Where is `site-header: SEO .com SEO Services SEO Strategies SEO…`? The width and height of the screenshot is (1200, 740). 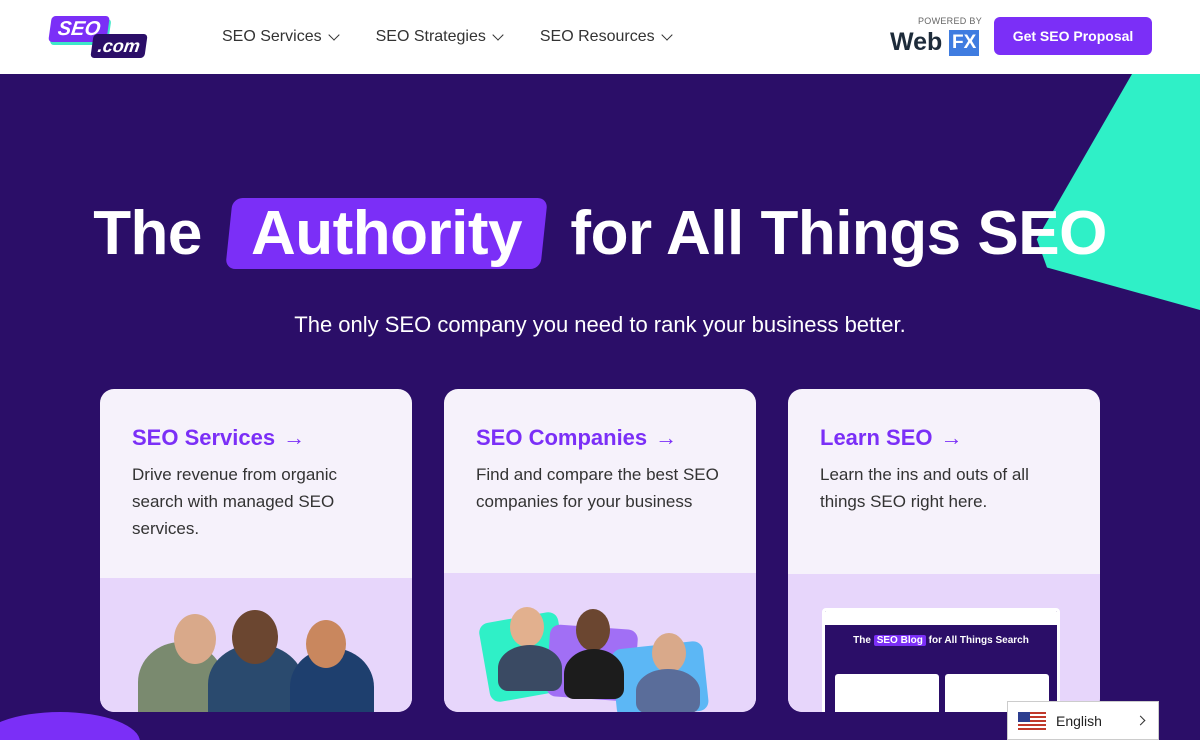
site-header: SEO .com SEO Services SEO Strategies SEO… is located at coordinates (600, 37).